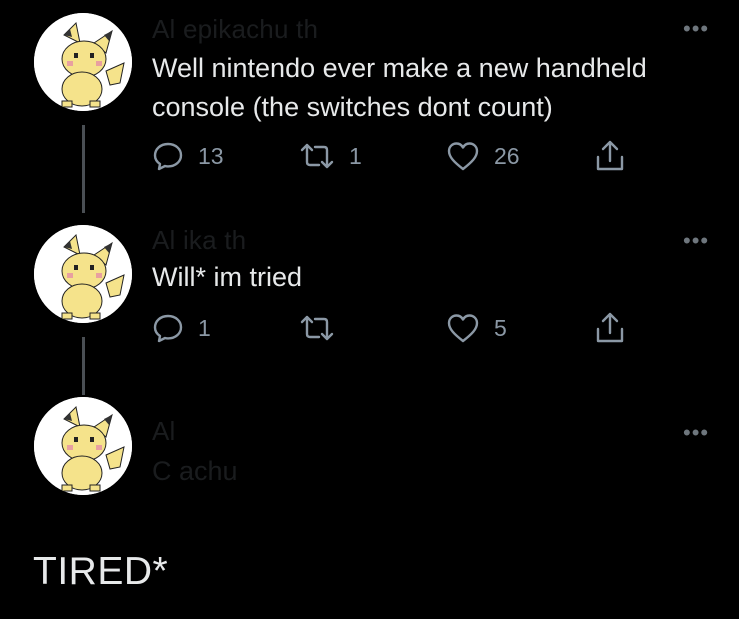 This screenshot has height=619, width=739. I want to click on retweet-button, so click(324, 328).